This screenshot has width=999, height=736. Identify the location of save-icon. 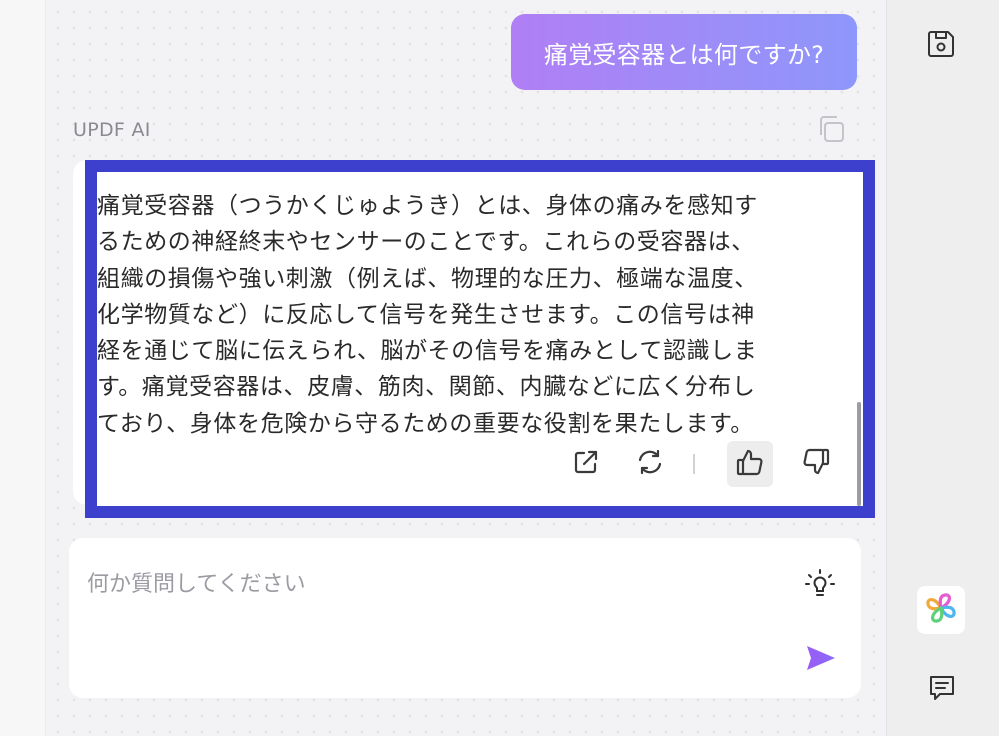
(941, 46).